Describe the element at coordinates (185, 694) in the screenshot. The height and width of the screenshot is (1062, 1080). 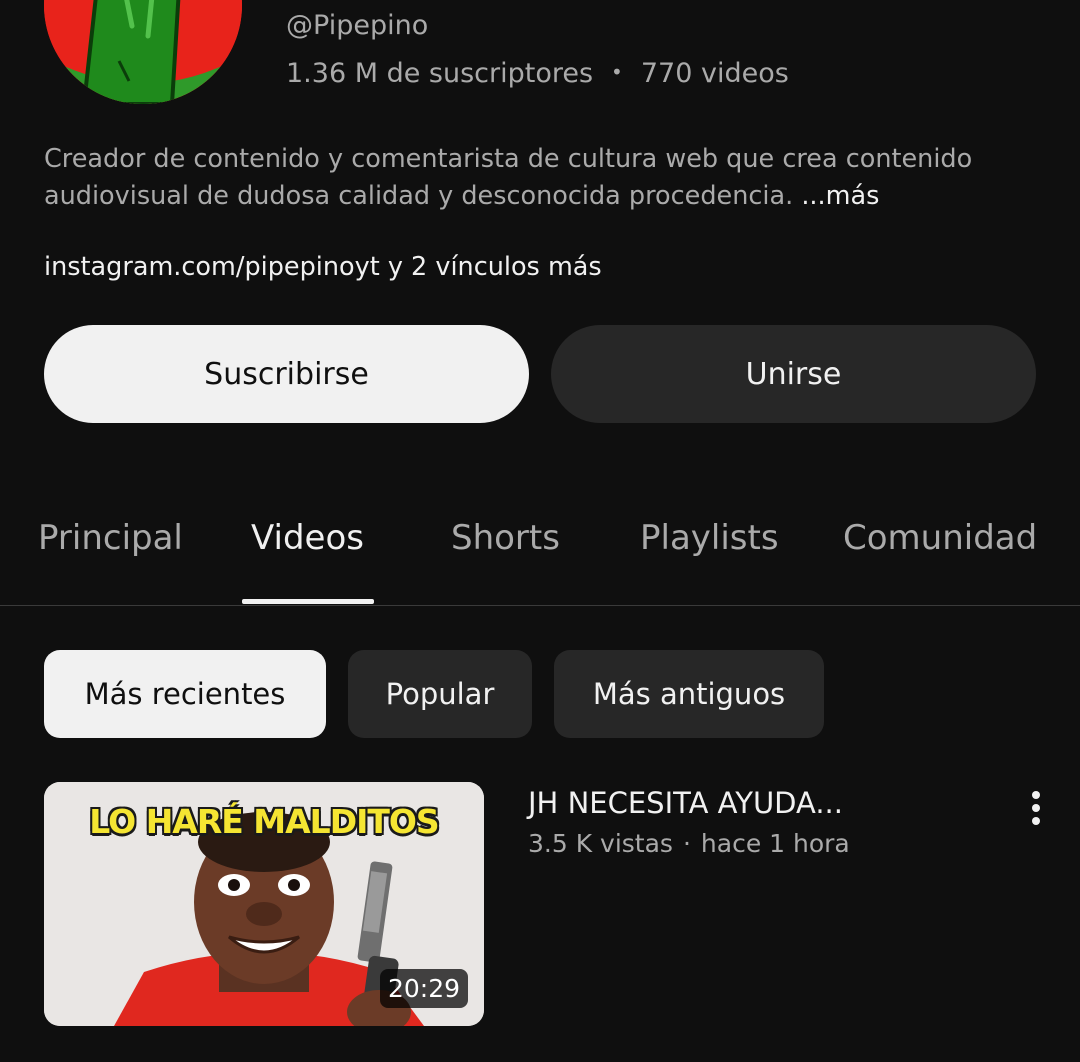
I see `filter-chip-recent: Más recientes` at that location.